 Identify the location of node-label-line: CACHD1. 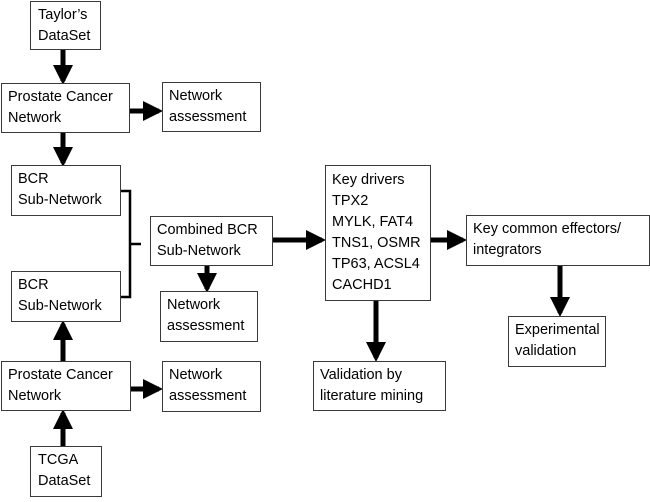
(362, 285).